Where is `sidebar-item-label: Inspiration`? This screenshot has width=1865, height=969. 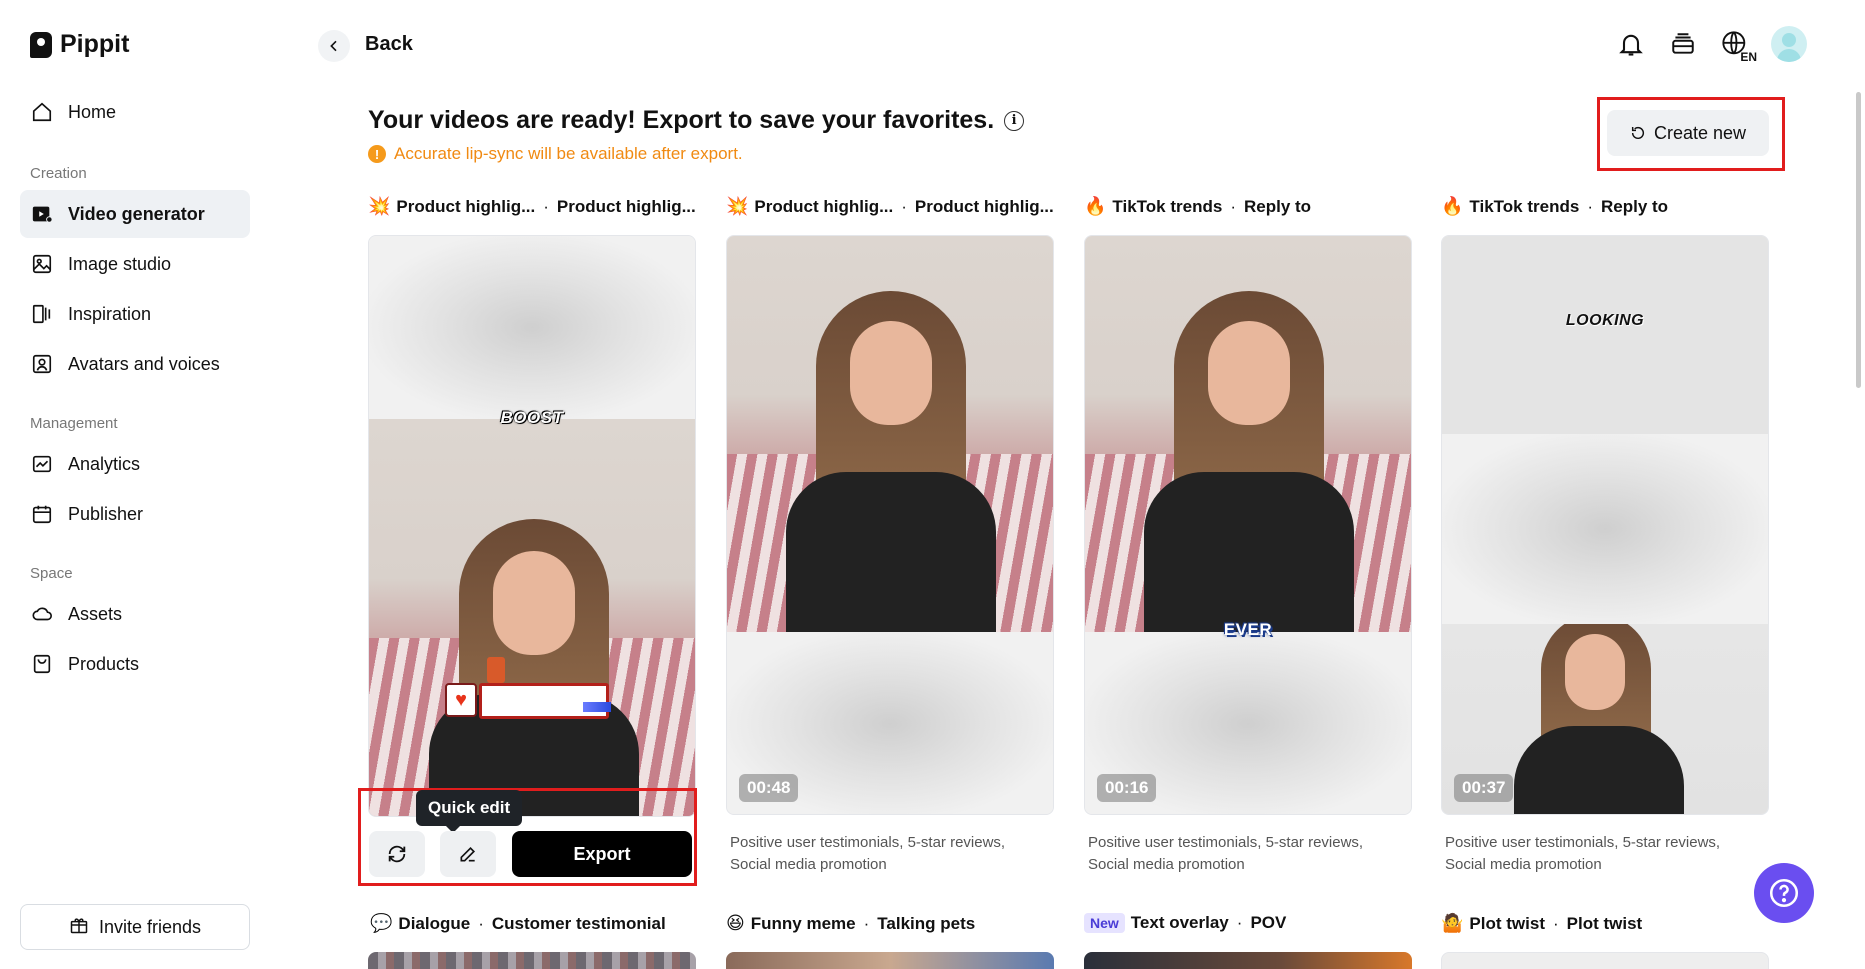 sidebar-item-label: Inspiration is located at coordinates (110, 313).